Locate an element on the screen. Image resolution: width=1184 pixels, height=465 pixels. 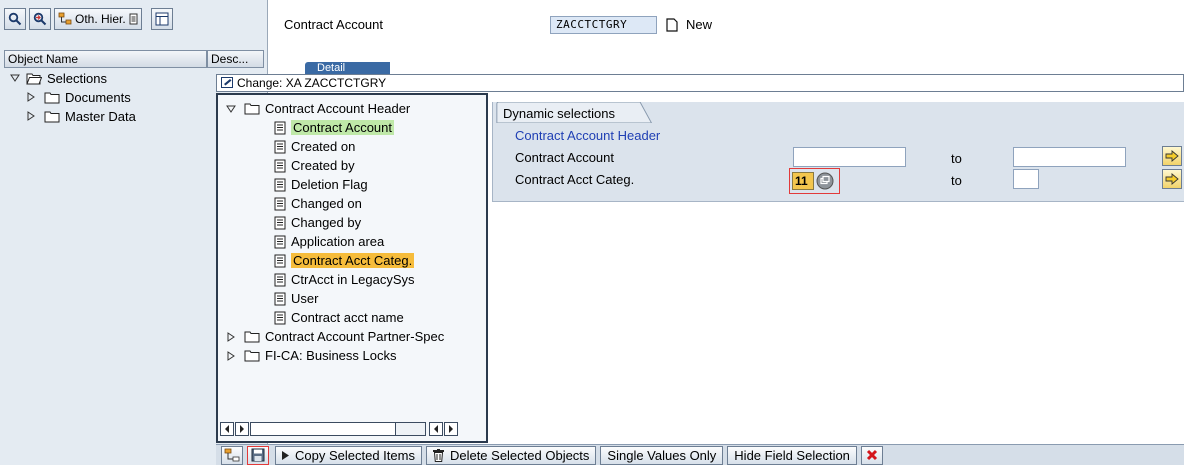
categ-input-group: 11 is located at coordinates (814, 181).